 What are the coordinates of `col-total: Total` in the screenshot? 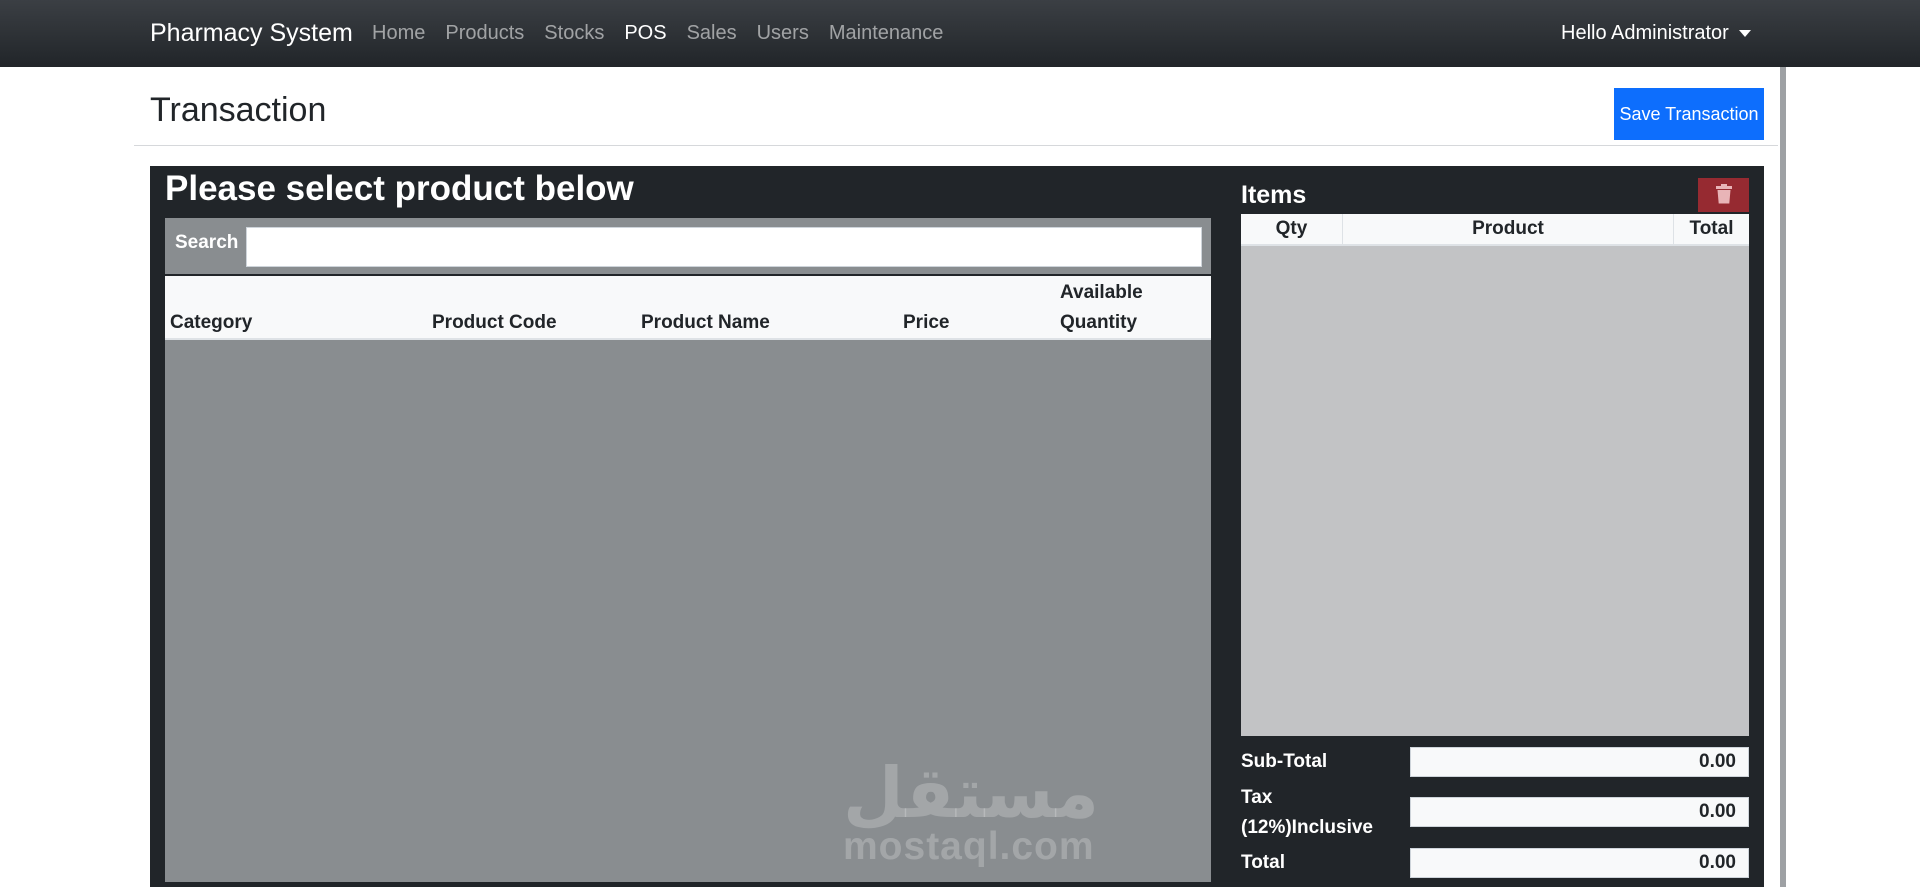 It's located at (1711, 228).